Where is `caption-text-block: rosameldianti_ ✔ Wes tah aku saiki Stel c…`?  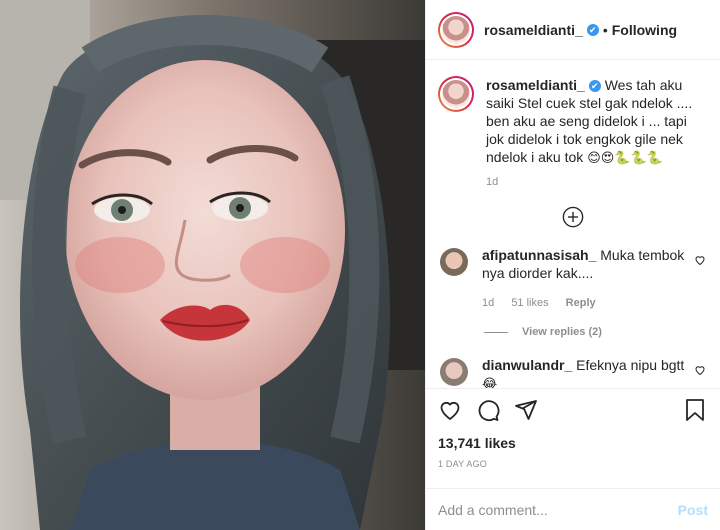
caption-text-block: rosameldianti_ ✔ Wes tah aku saiki Stel c… is located at coordinates (593, 122).